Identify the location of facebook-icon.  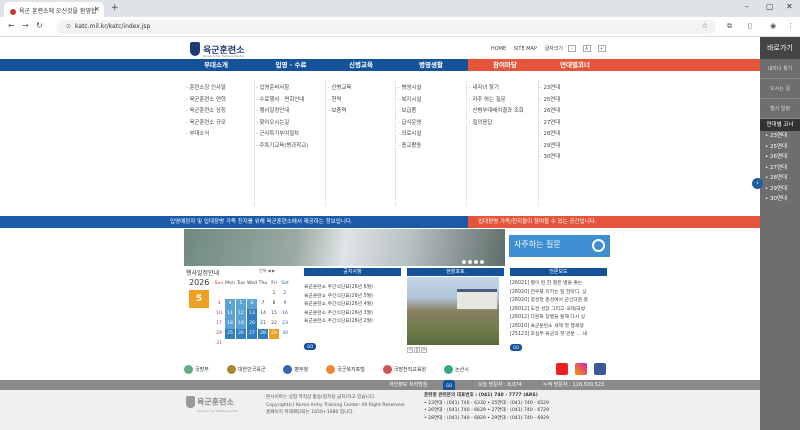
(600, 369).